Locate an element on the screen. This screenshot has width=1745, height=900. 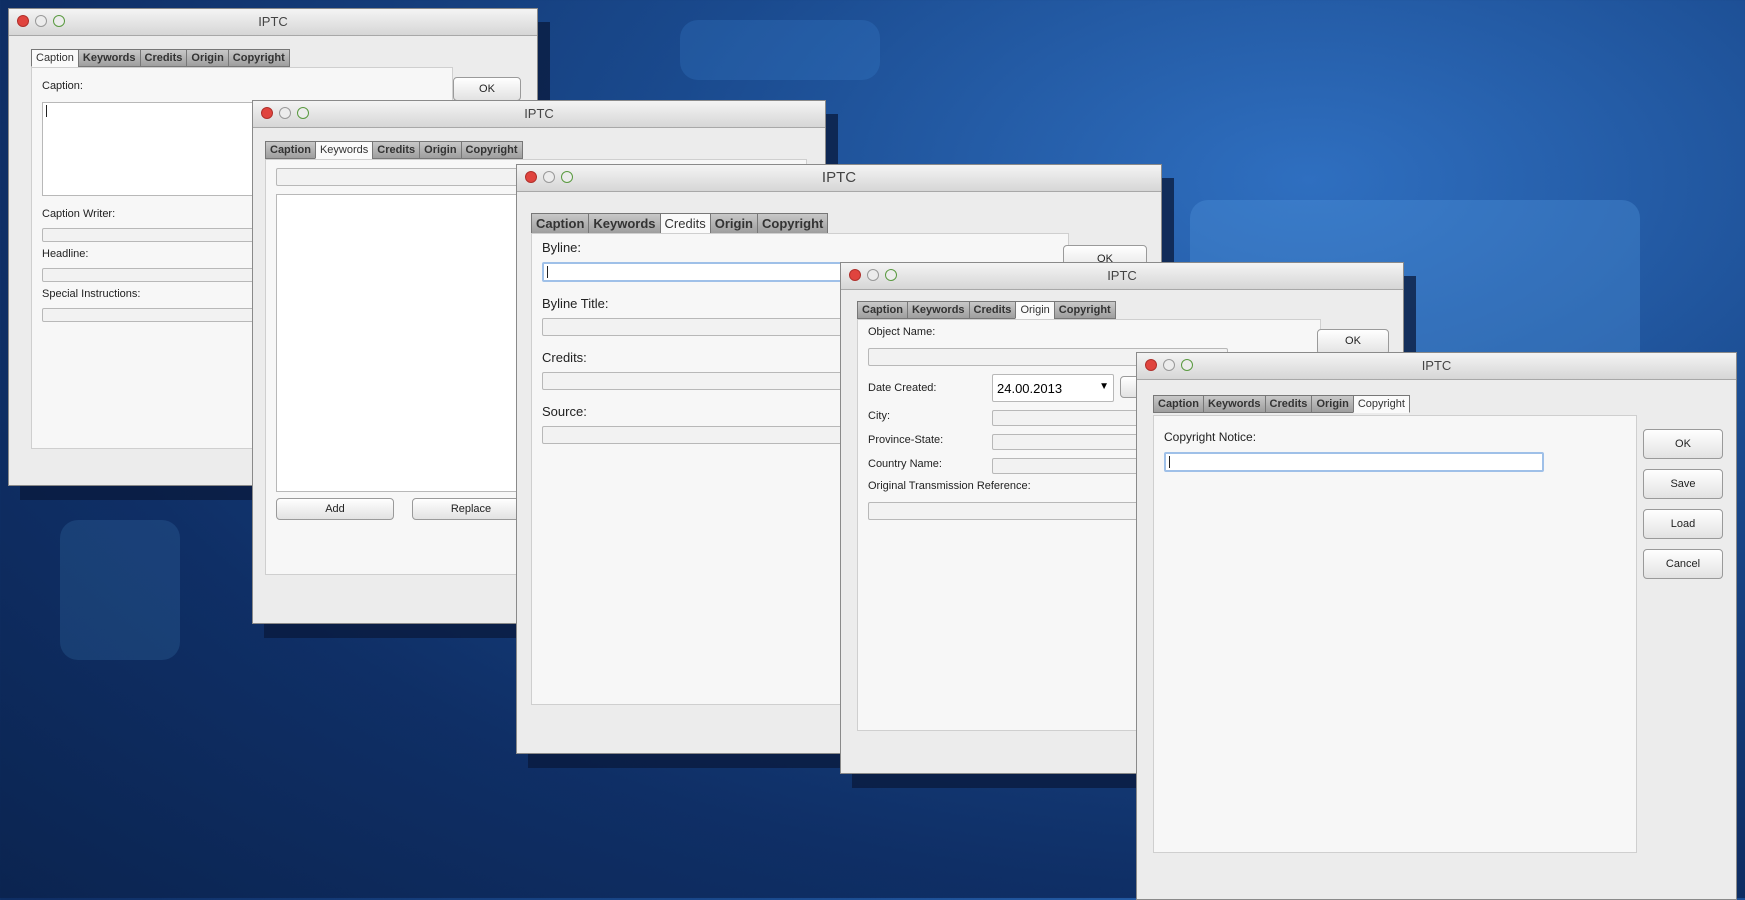
province-state-label: Province-State: is located at coordinates (906, 440).